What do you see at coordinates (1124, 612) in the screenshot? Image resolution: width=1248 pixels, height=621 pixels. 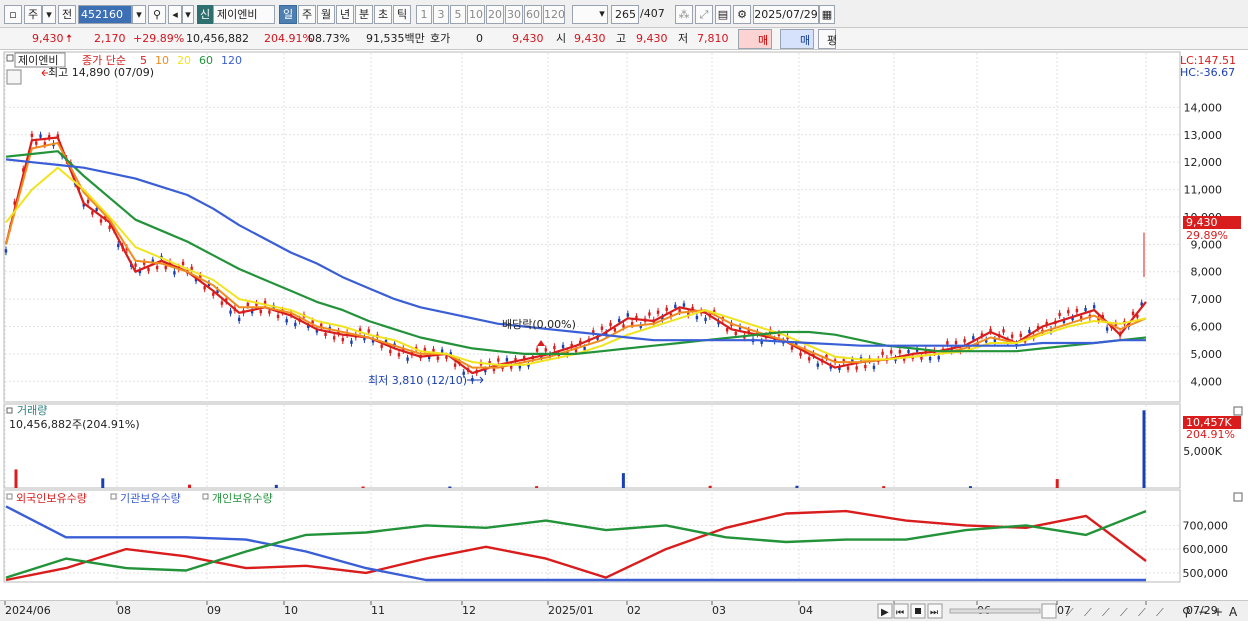 I see `measure-tool-icon: ⟋` at bounding box center [1124, 612].